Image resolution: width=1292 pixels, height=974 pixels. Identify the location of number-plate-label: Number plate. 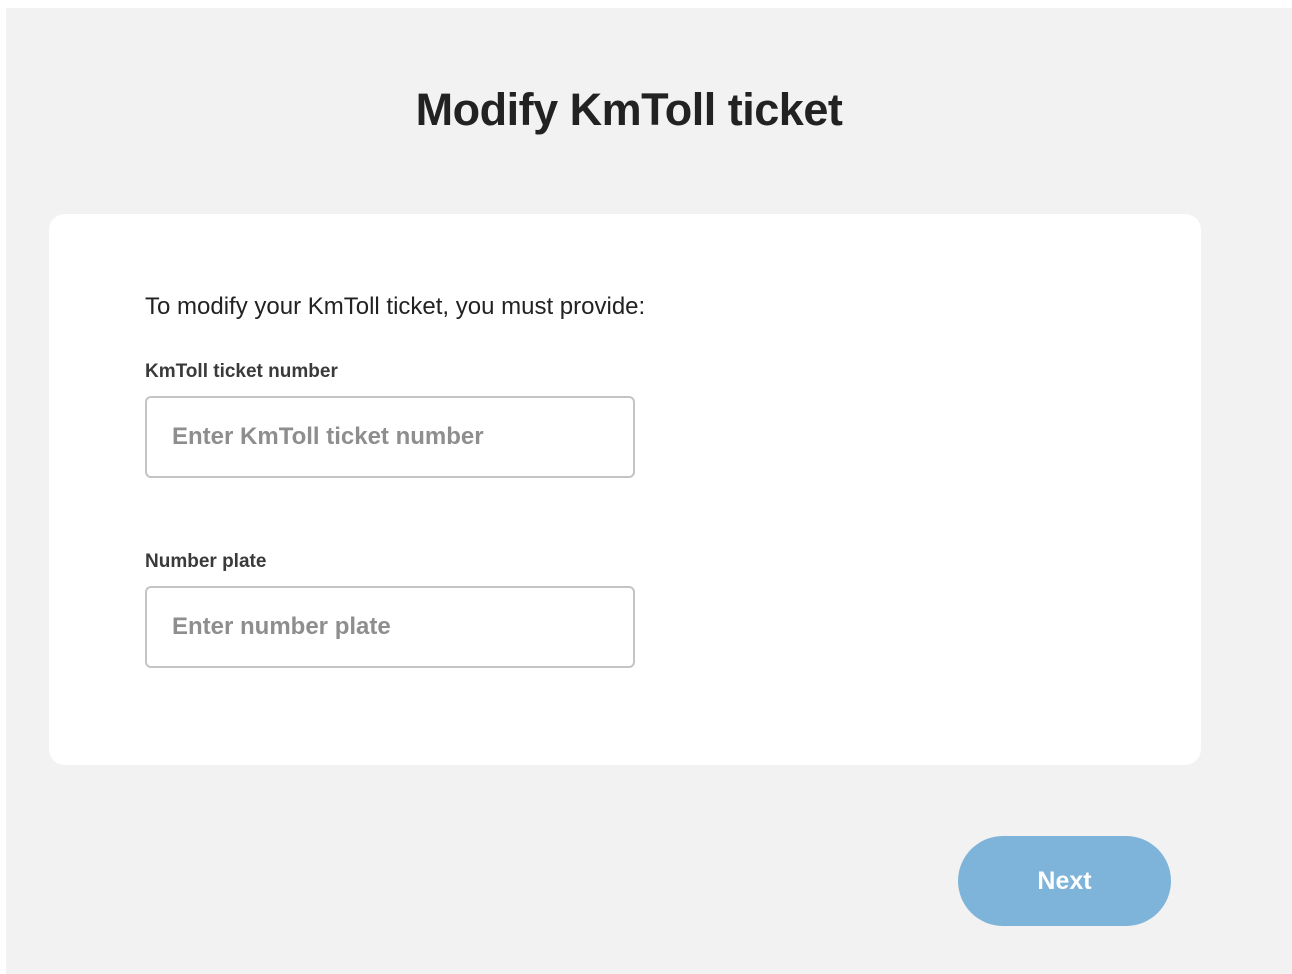
(206, 561).